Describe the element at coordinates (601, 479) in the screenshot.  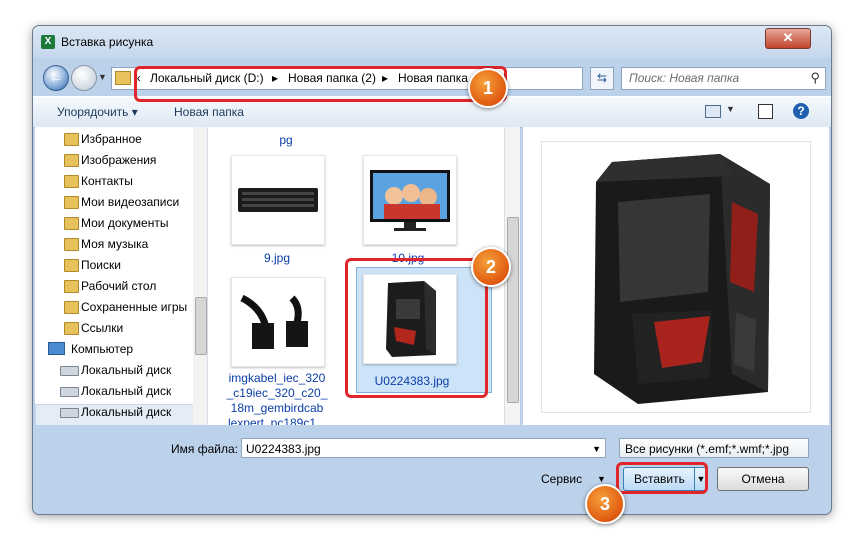
I see `tools-dropdown-icon: ▼` at that location.